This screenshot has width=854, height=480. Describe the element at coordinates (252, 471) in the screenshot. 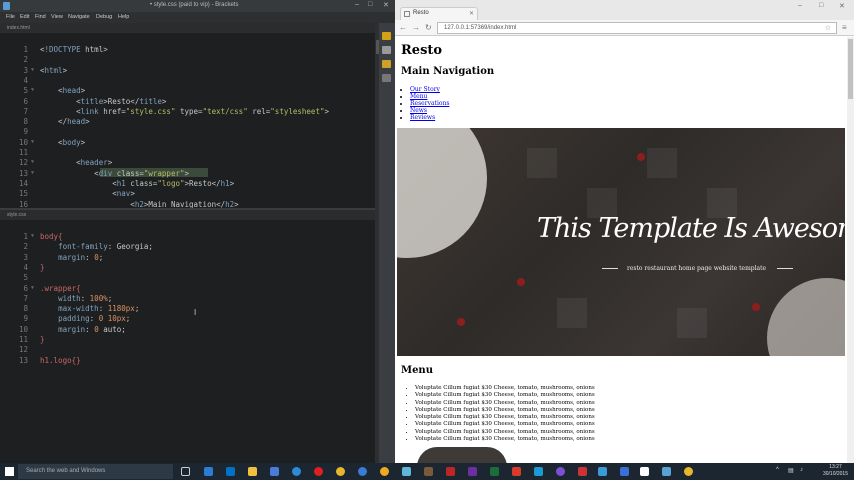

I see `file-explorer-icon` at that location.